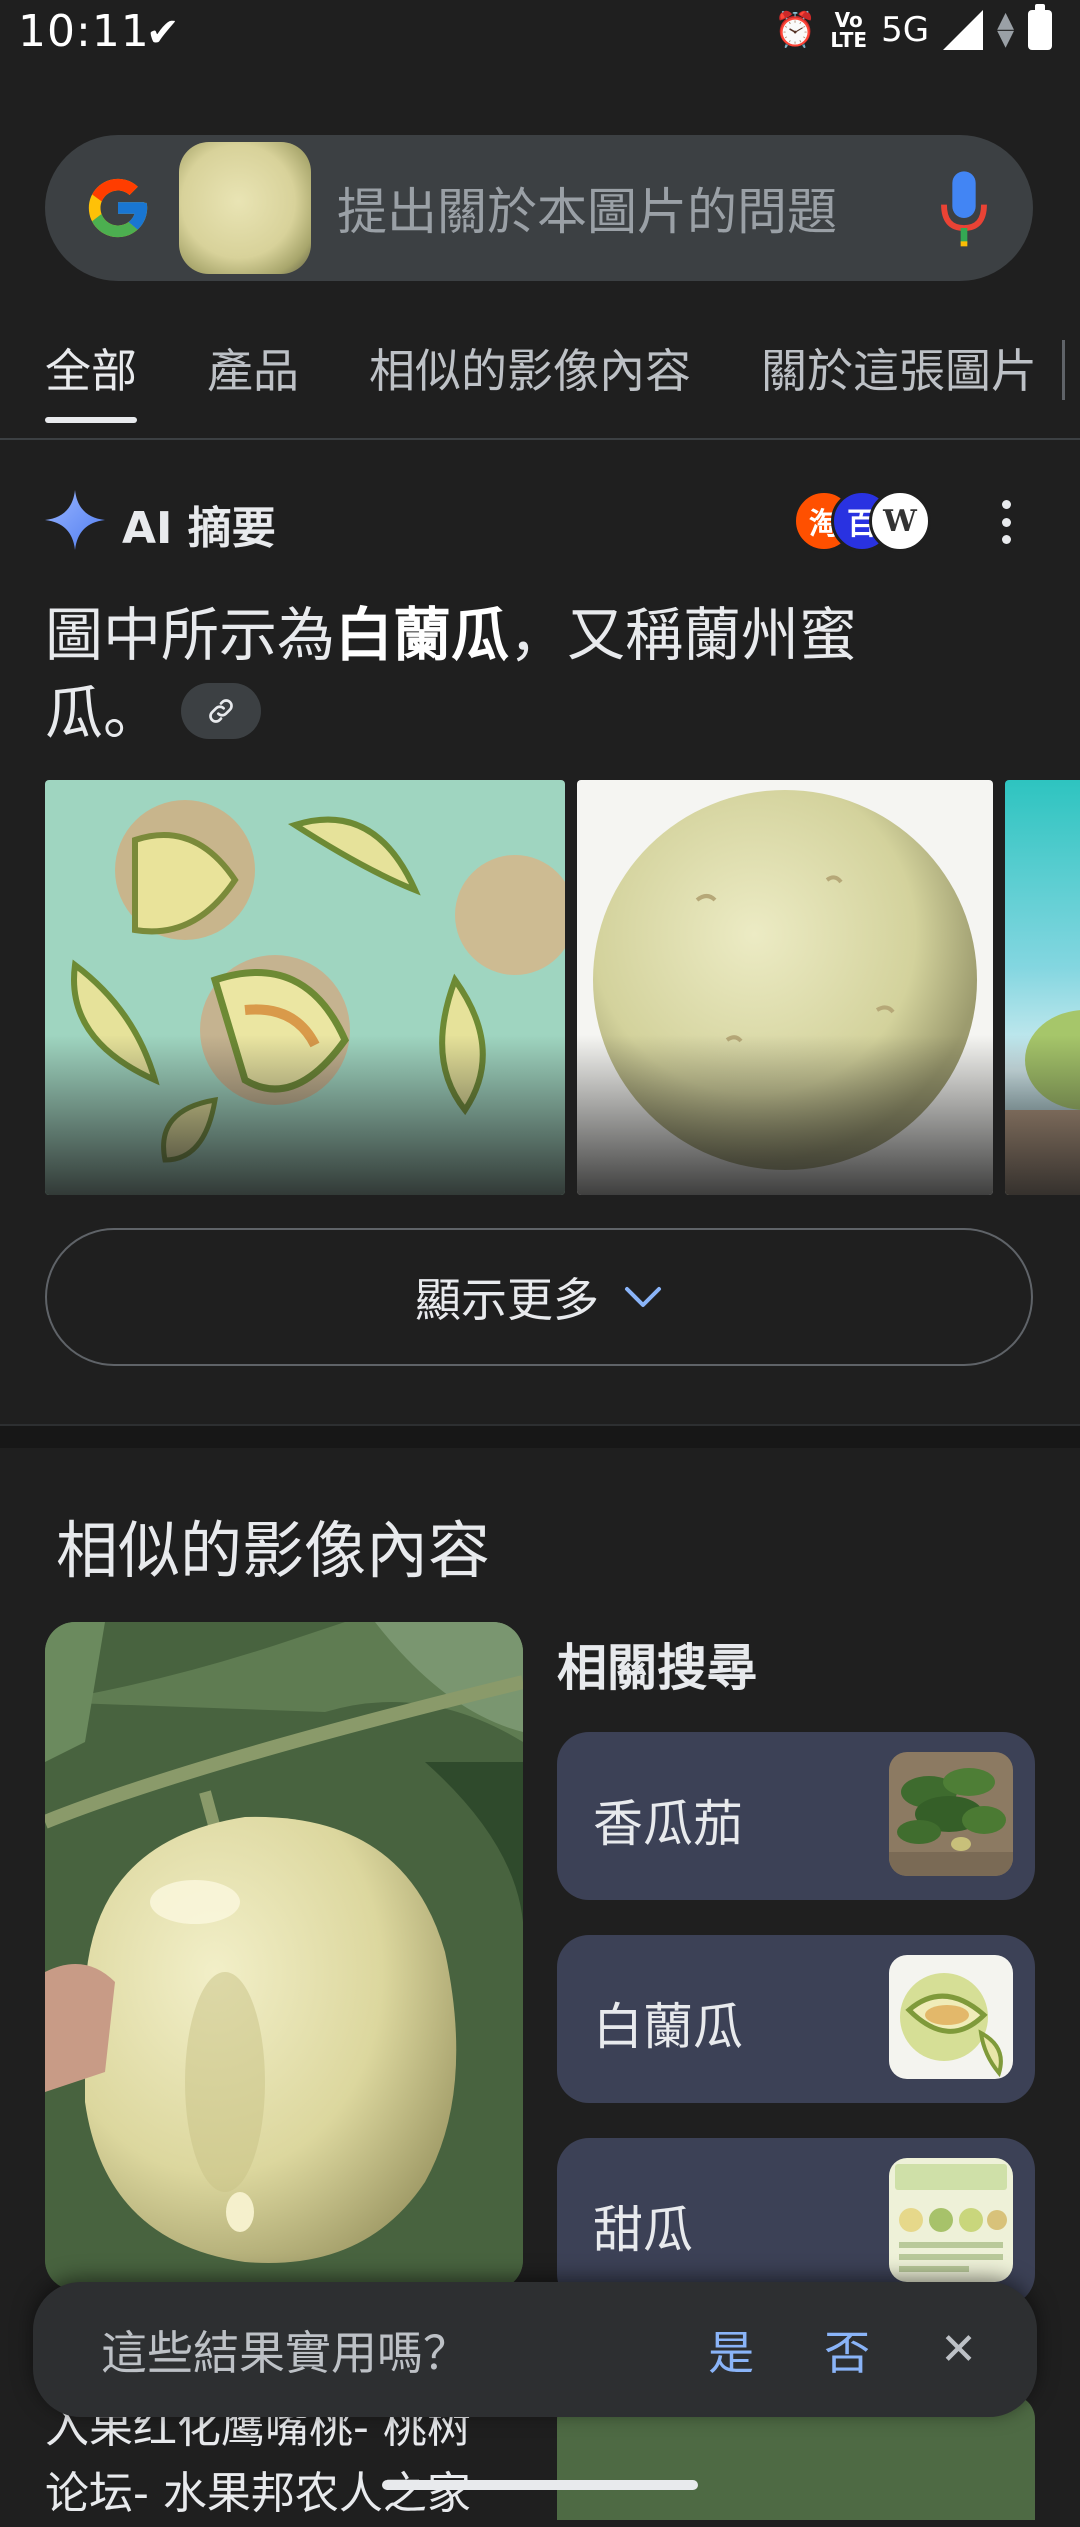 The height and width of the screenshot is (2527, 1080). What do you see at coordinates (1042, 987) in the screenshot?
I see `carousel-image-beach-melon` at bounding box center [1042, 987].